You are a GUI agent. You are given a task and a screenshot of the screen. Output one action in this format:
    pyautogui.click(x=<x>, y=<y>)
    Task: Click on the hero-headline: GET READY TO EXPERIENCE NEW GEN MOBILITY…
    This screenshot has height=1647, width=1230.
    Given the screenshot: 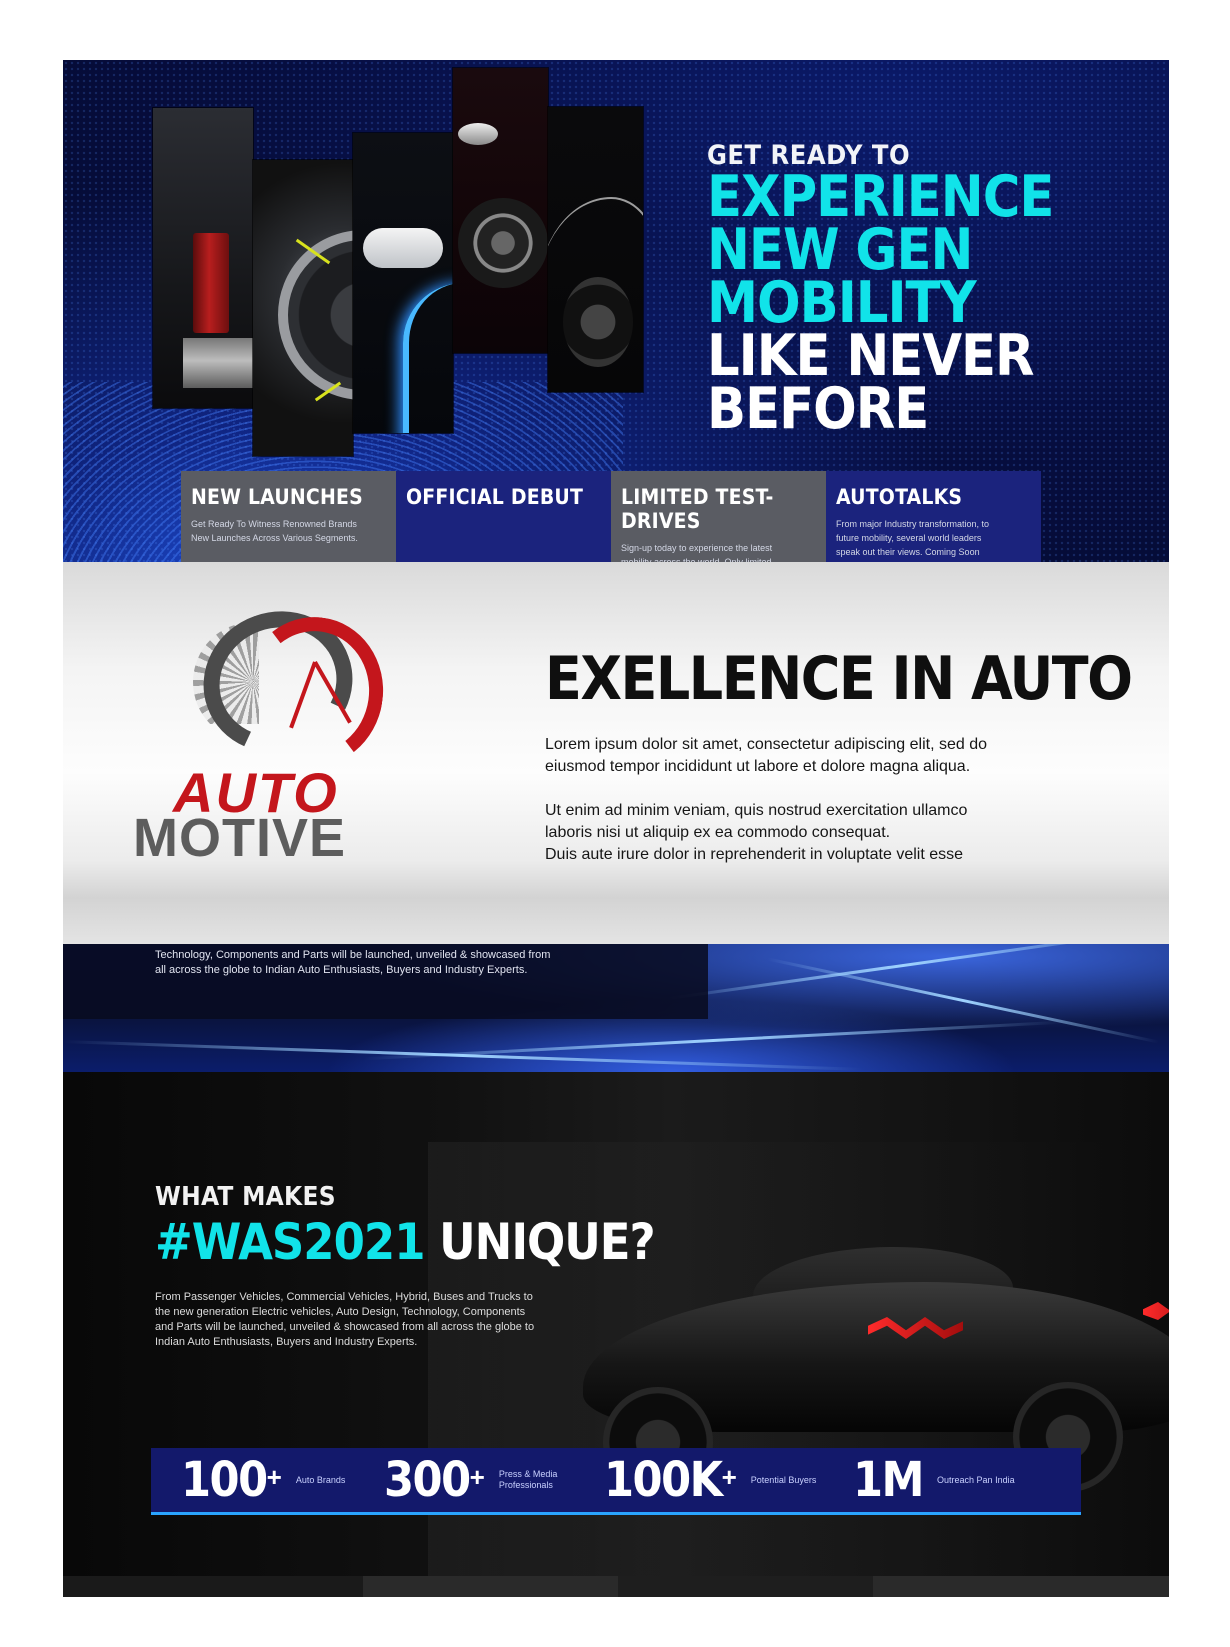 What is the action you would take?
    pyautogui.click(x=938, y=291)
    